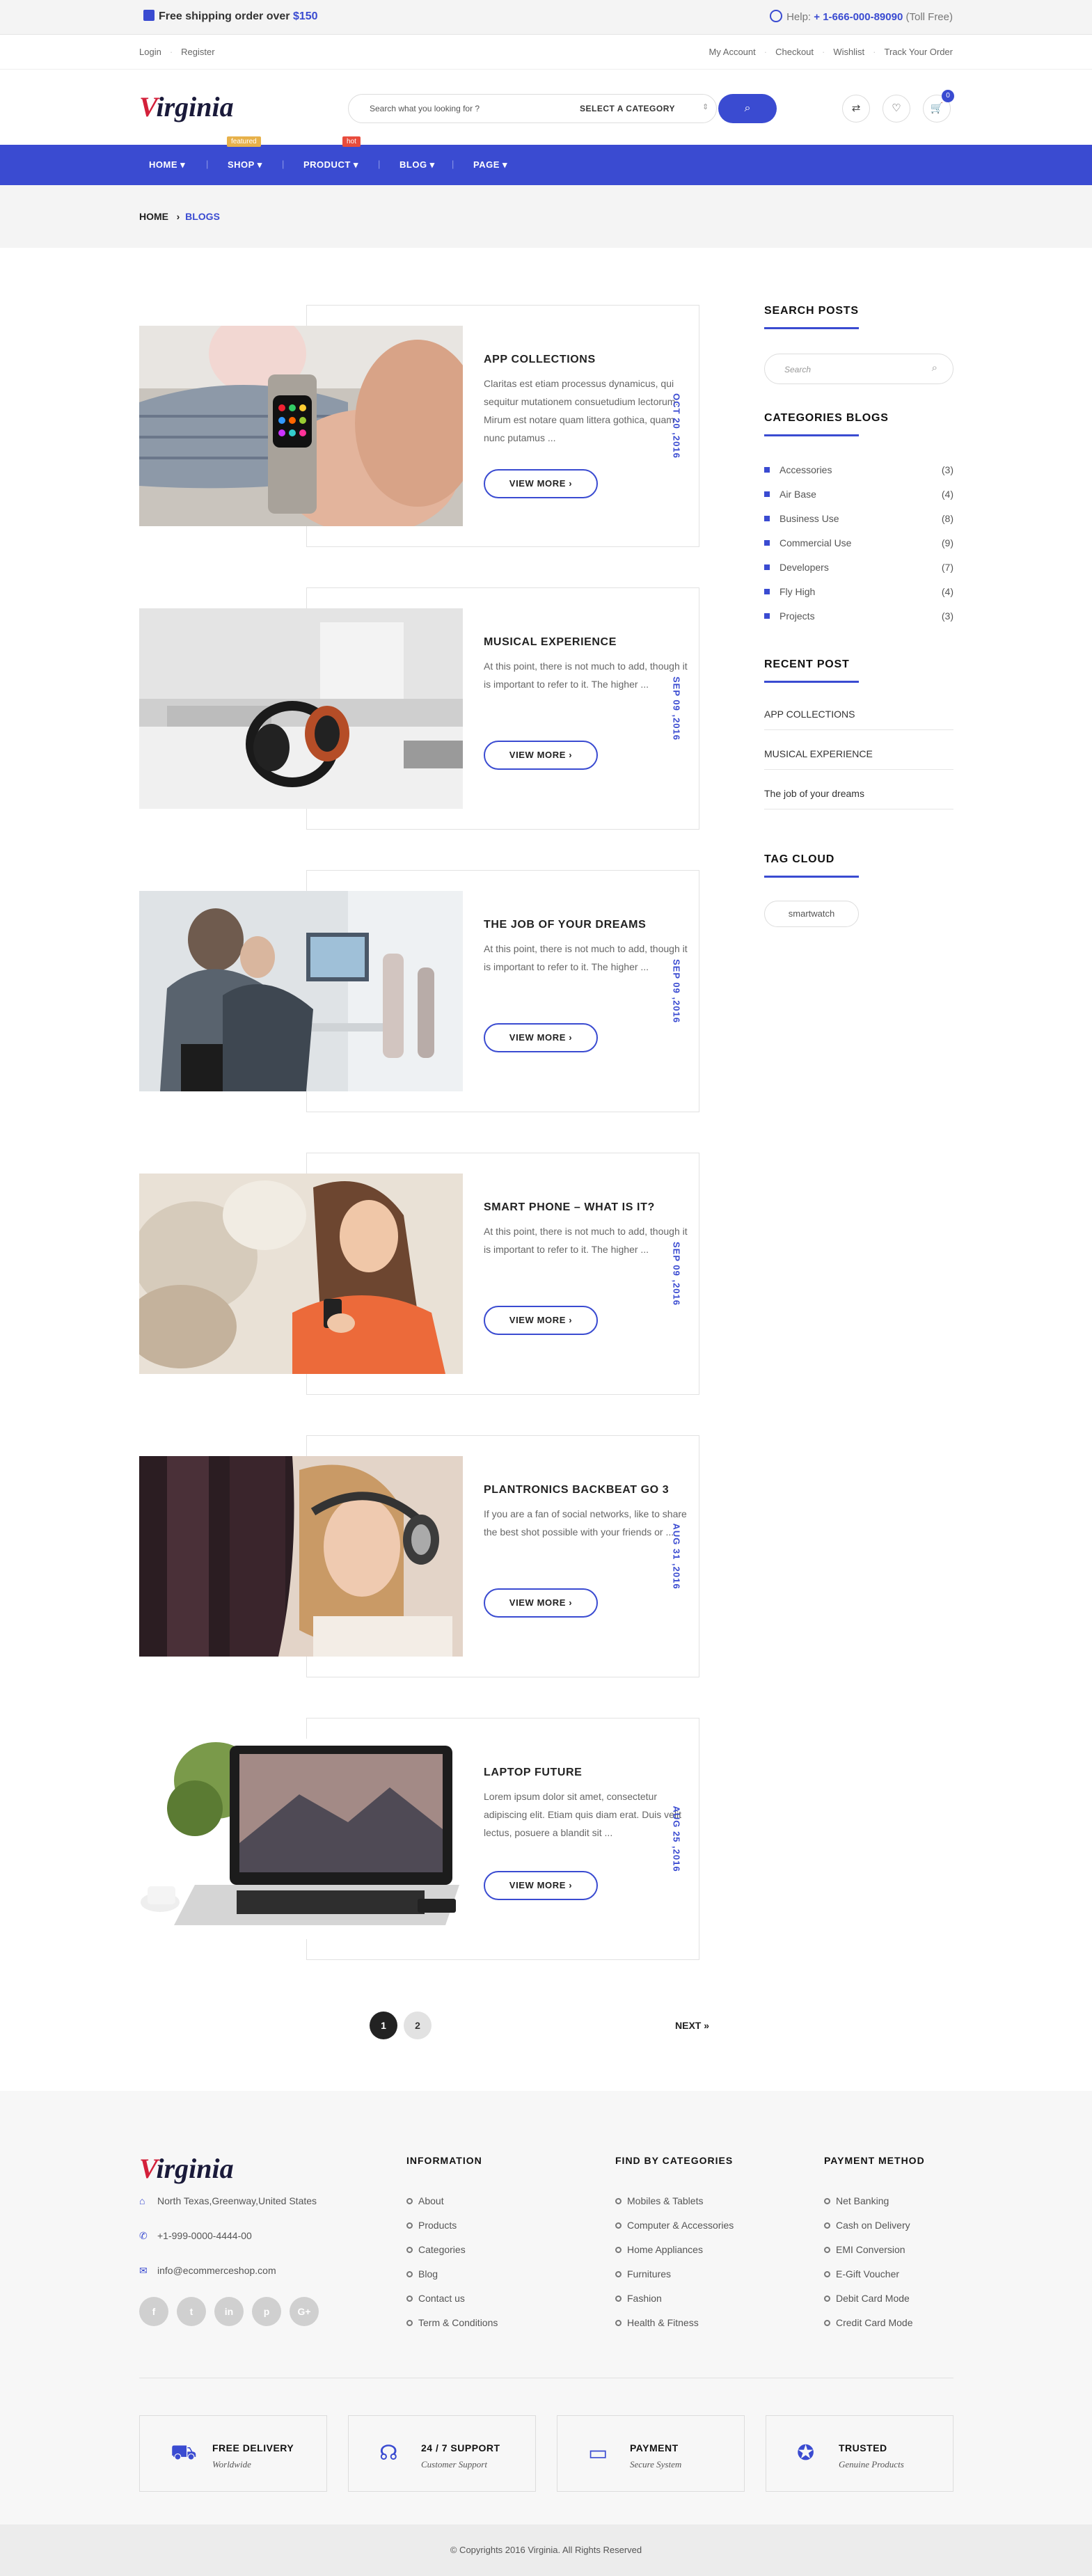 This screenshot has width=1092, height=2576. I want to click on login-link: Login, so click(150, 52).